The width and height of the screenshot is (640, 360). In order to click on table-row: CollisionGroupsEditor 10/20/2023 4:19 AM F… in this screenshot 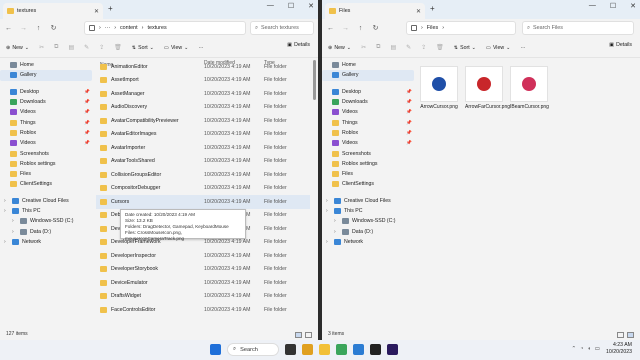, I will do `click(203, 175)`.